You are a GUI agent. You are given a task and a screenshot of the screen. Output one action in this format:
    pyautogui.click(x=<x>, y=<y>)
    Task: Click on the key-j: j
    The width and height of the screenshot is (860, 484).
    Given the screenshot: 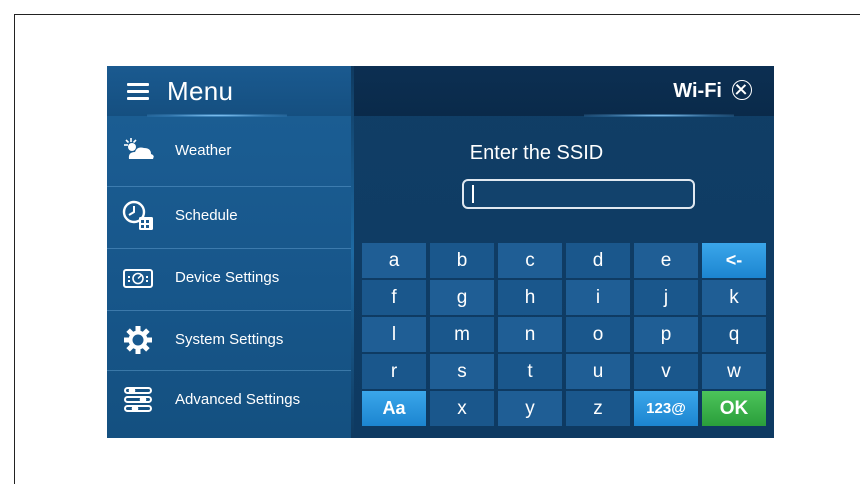 What is the action you would take?
    pyautogui.click(x=666, y=297)
    